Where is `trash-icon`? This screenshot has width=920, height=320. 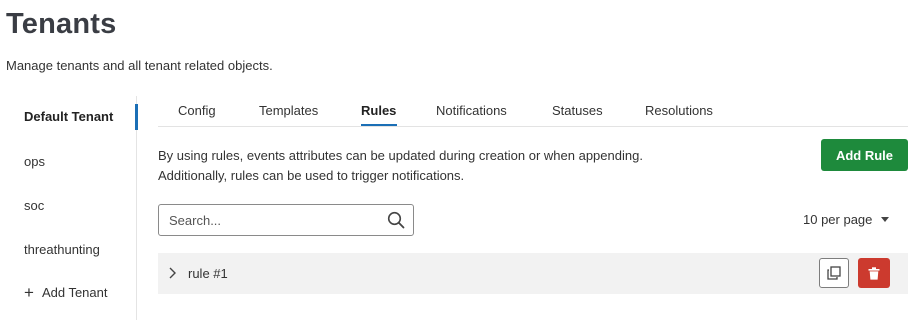
trash-icon is located at coordinates (874, 273).